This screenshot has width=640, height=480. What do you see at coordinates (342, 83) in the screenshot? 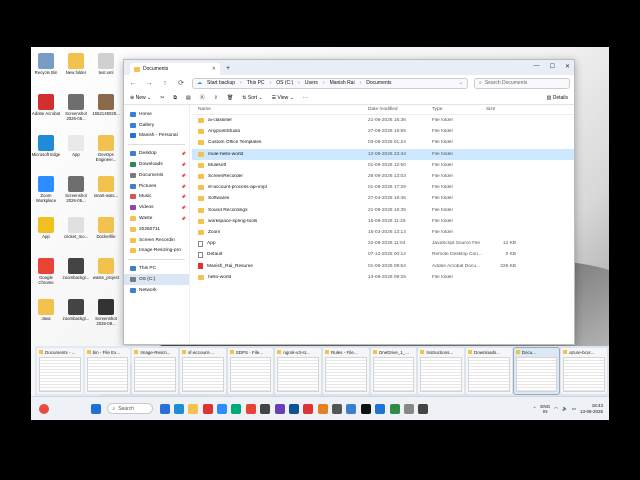
I see `breadcrumb-item: Manish Rai` at bounding box center [342, 83].